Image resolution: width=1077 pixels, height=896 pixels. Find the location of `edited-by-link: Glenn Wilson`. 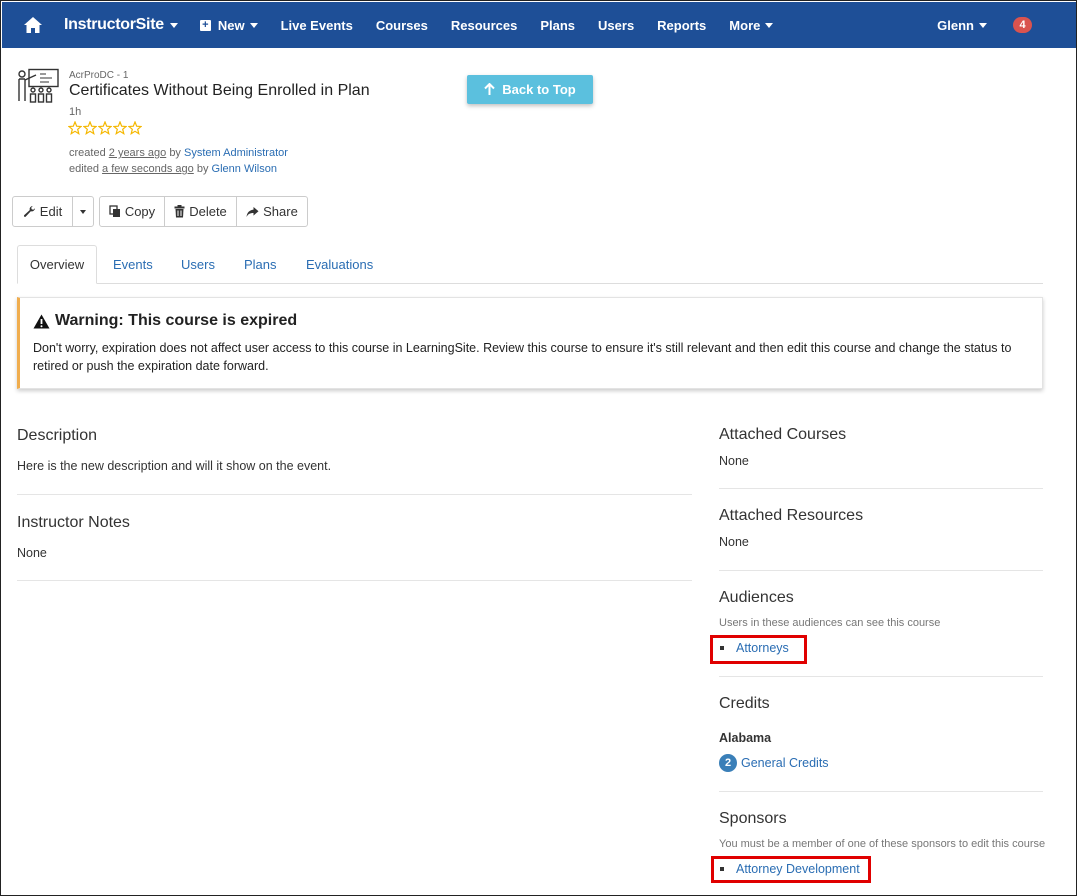

edited-by-link: Glenn Wilson is located at coordinates (244, 169).